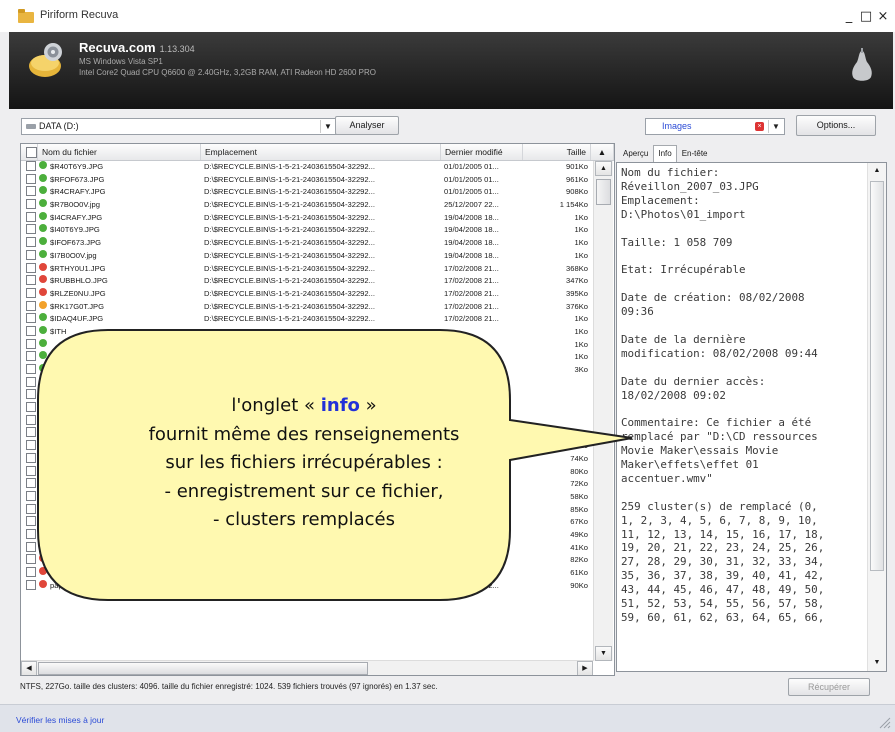 This screenshot has height=732, width=895. I want to click on column-header-location: Emplacement, so click(321, 152).